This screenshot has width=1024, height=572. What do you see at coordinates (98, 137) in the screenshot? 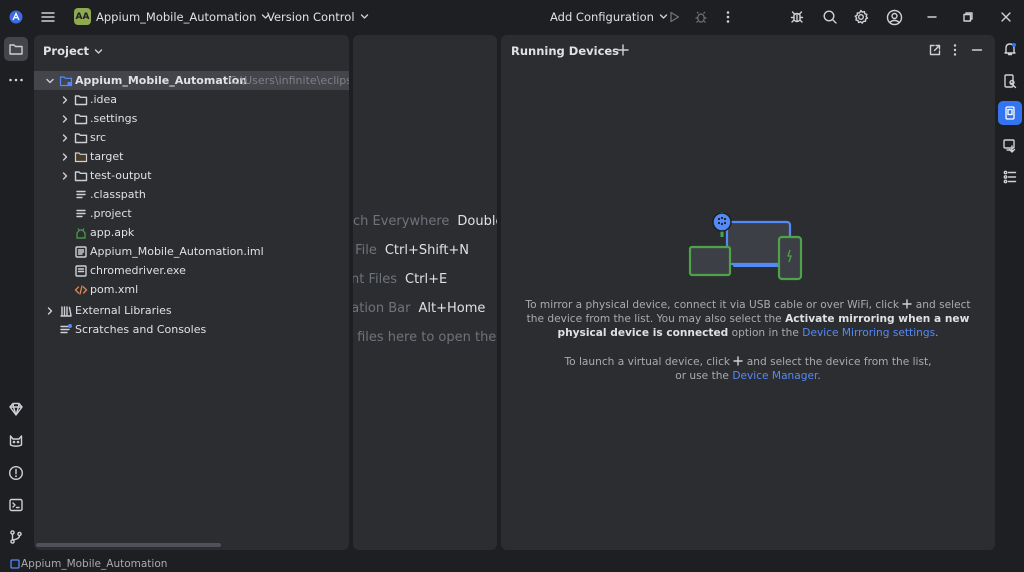
I see `tree-item-label: src` at bounding box center [98, 137].